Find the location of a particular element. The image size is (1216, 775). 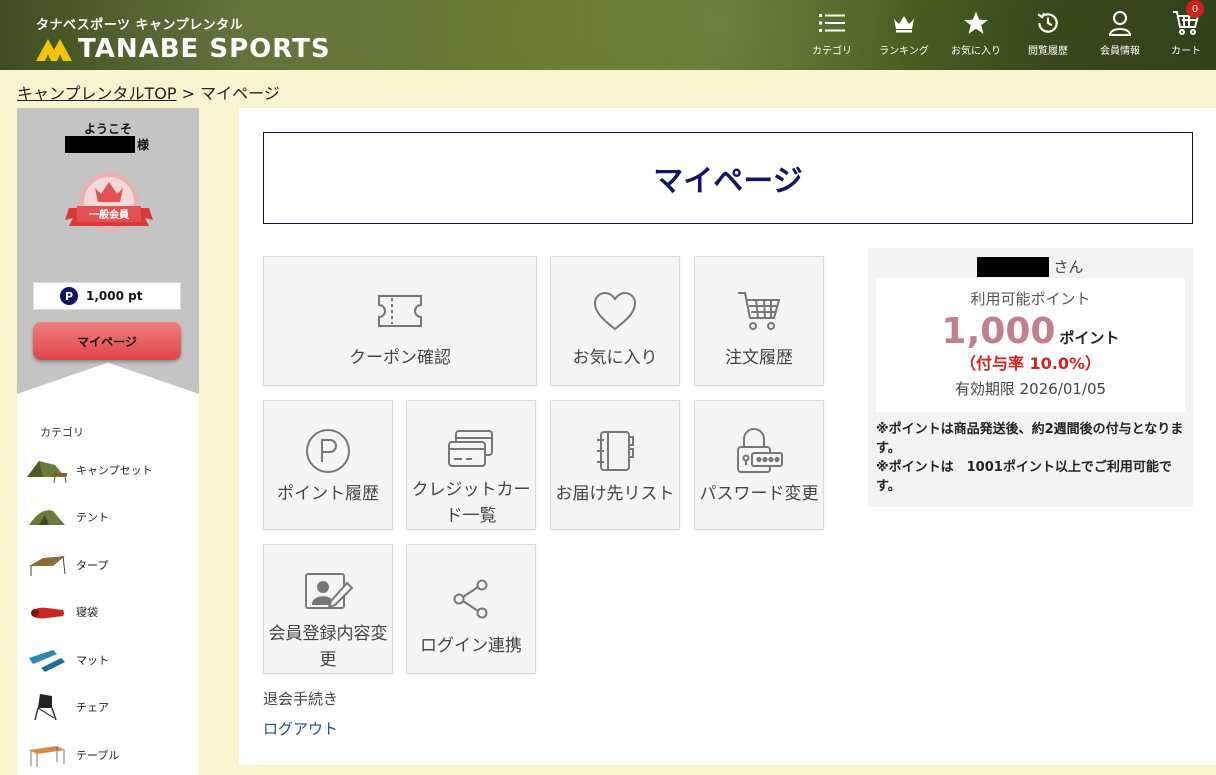

table-icon is located at coordinates (47, 755).